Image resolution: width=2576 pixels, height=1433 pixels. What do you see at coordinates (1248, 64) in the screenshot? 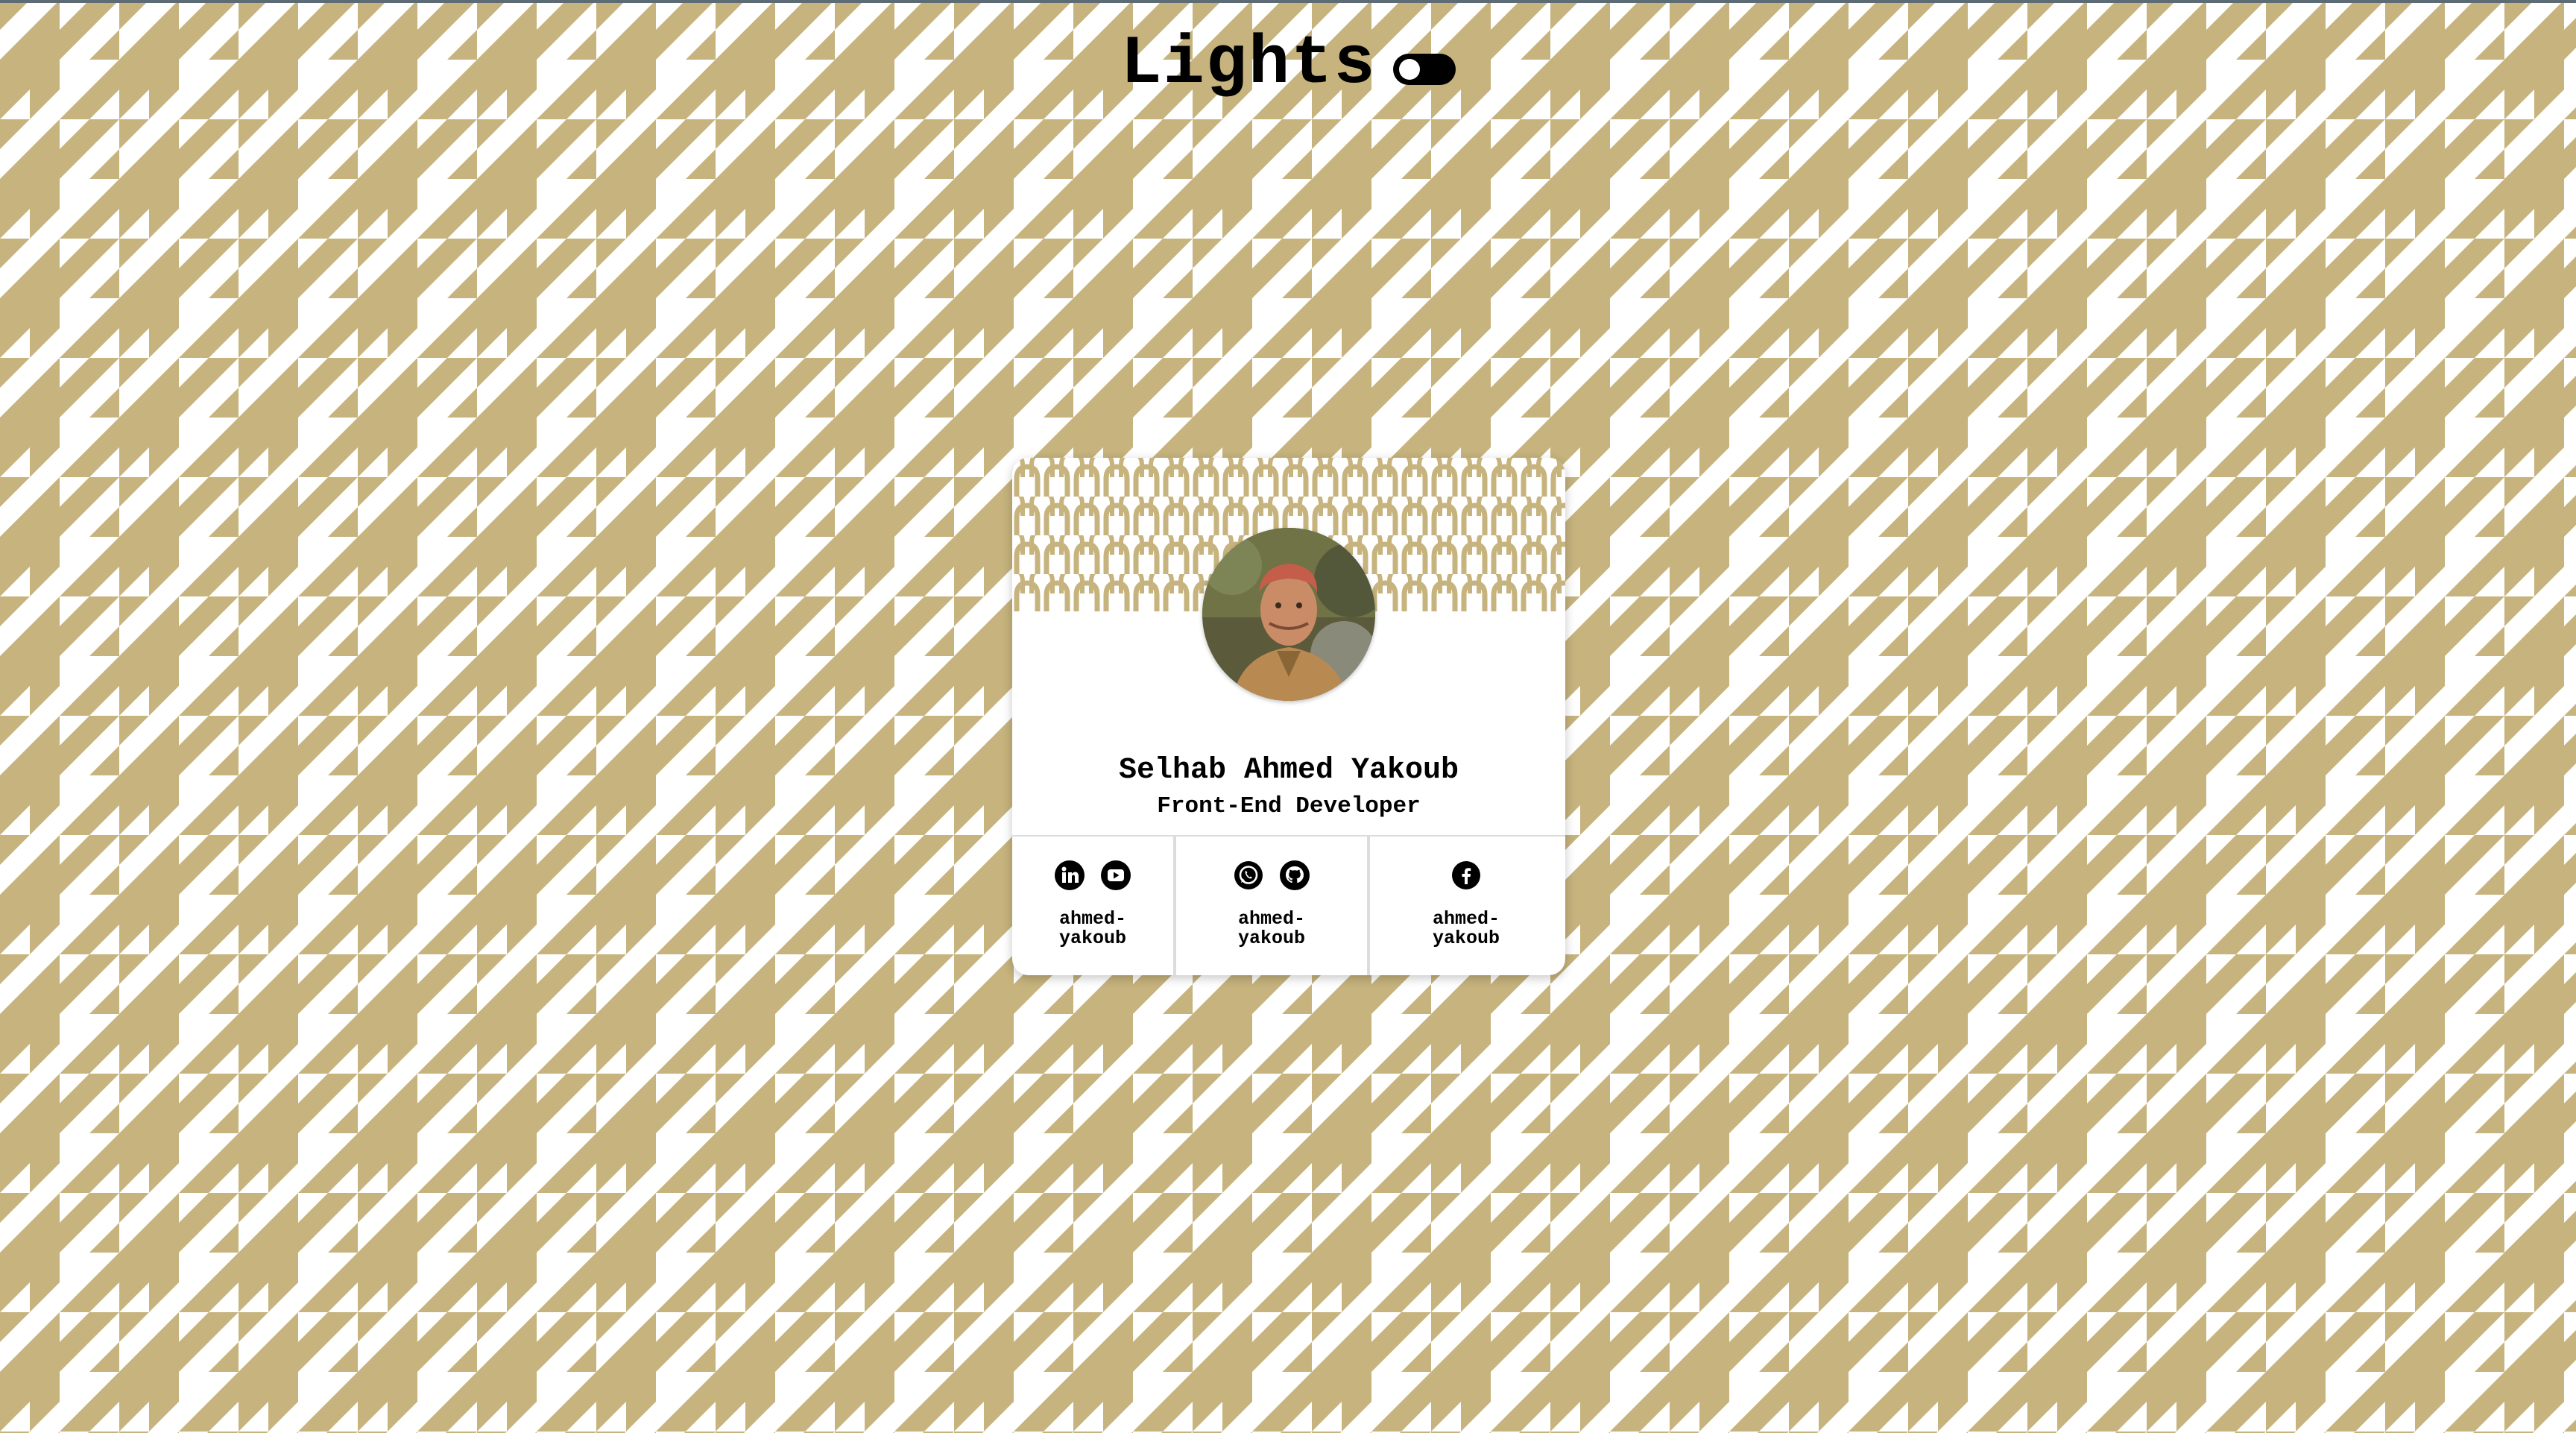
I see `page-title: Lights` at bounding box center [1248, 64].